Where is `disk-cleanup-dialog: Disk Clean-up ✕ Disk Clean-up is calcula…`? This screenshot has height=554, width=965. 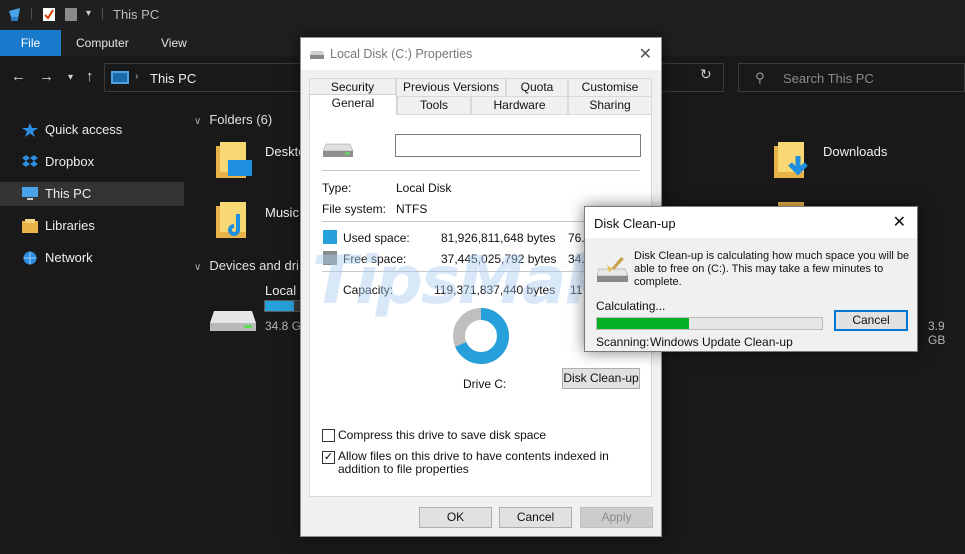 disk-cleanup-dialog: Disk Clean-up ✕ Disk Clean-up is calcula… is located at coordinates (751, 279).